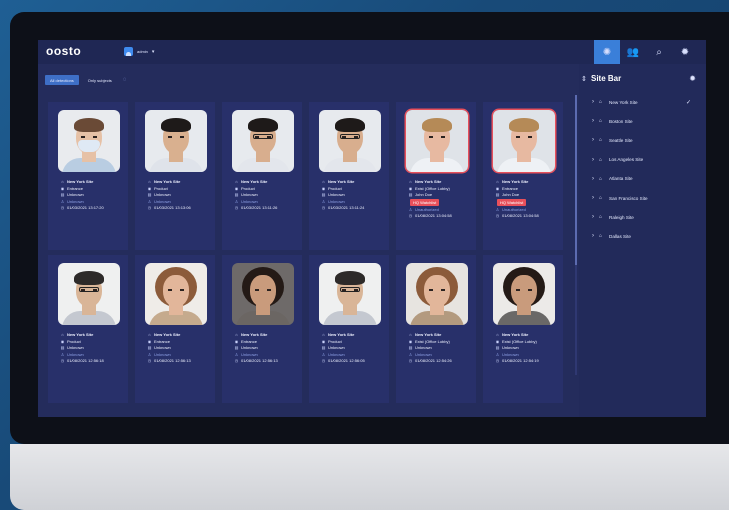 The height and width of the screenshot is (510, 729). What do you see at coordinates (425, 202) in the screenshot?
I see `watchlist-tag: HQ Watchlist` at bounding box center [425, 202].